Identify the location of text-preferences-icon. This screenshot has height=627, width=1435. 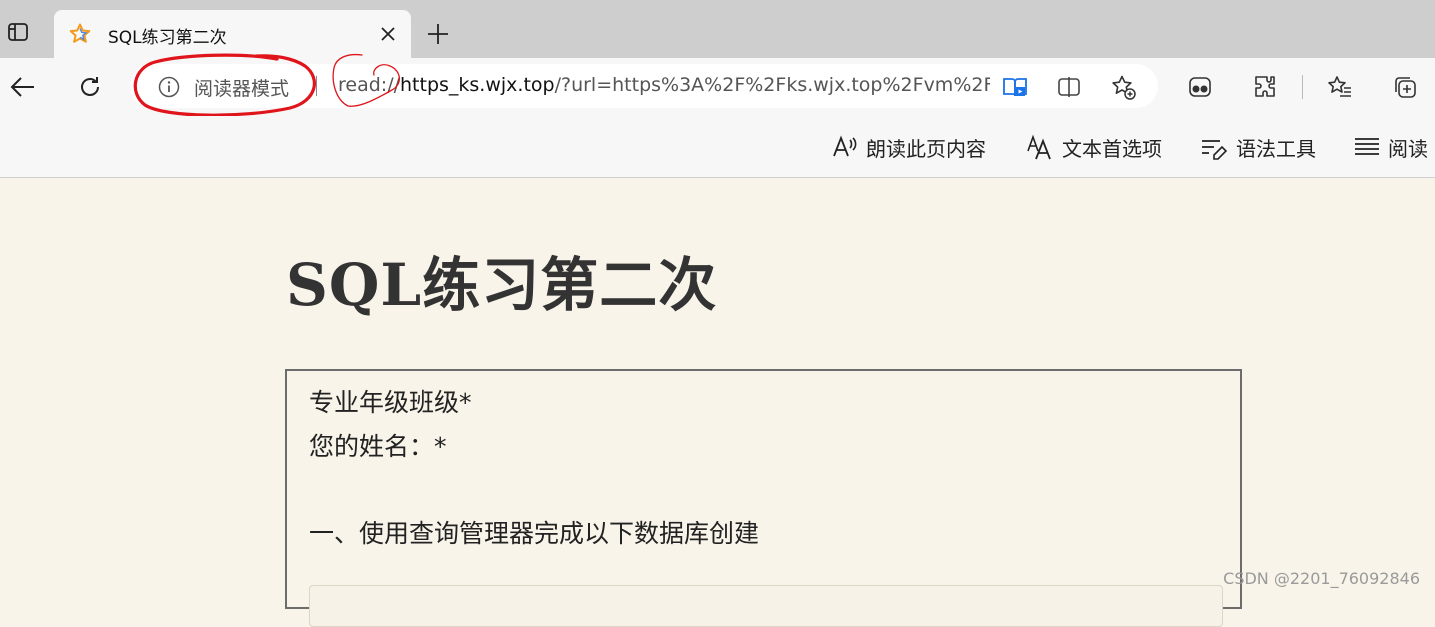
(1039, 147).